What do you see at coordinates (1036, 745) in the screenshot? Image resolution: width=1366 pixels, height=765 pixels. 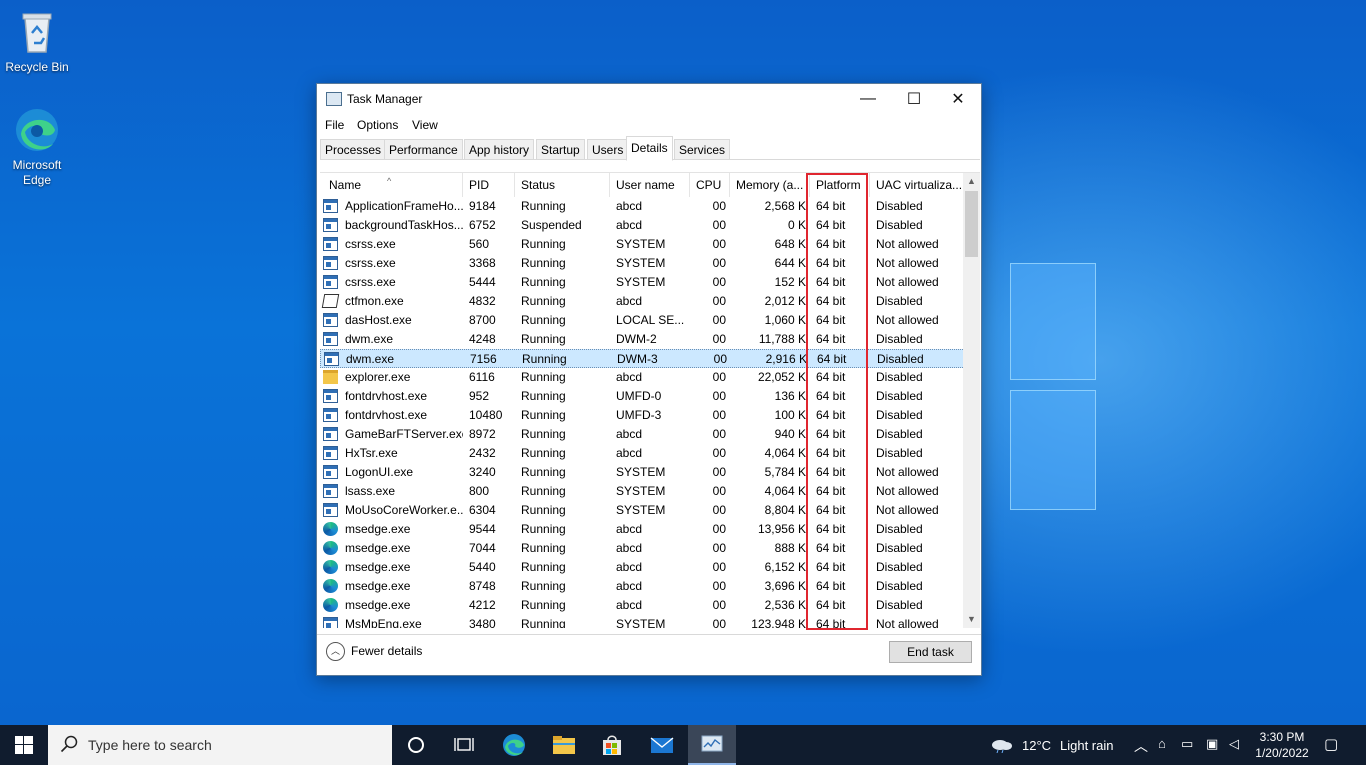 I see `weather-temperature: 12°C` at bounding box center [1036, 745].